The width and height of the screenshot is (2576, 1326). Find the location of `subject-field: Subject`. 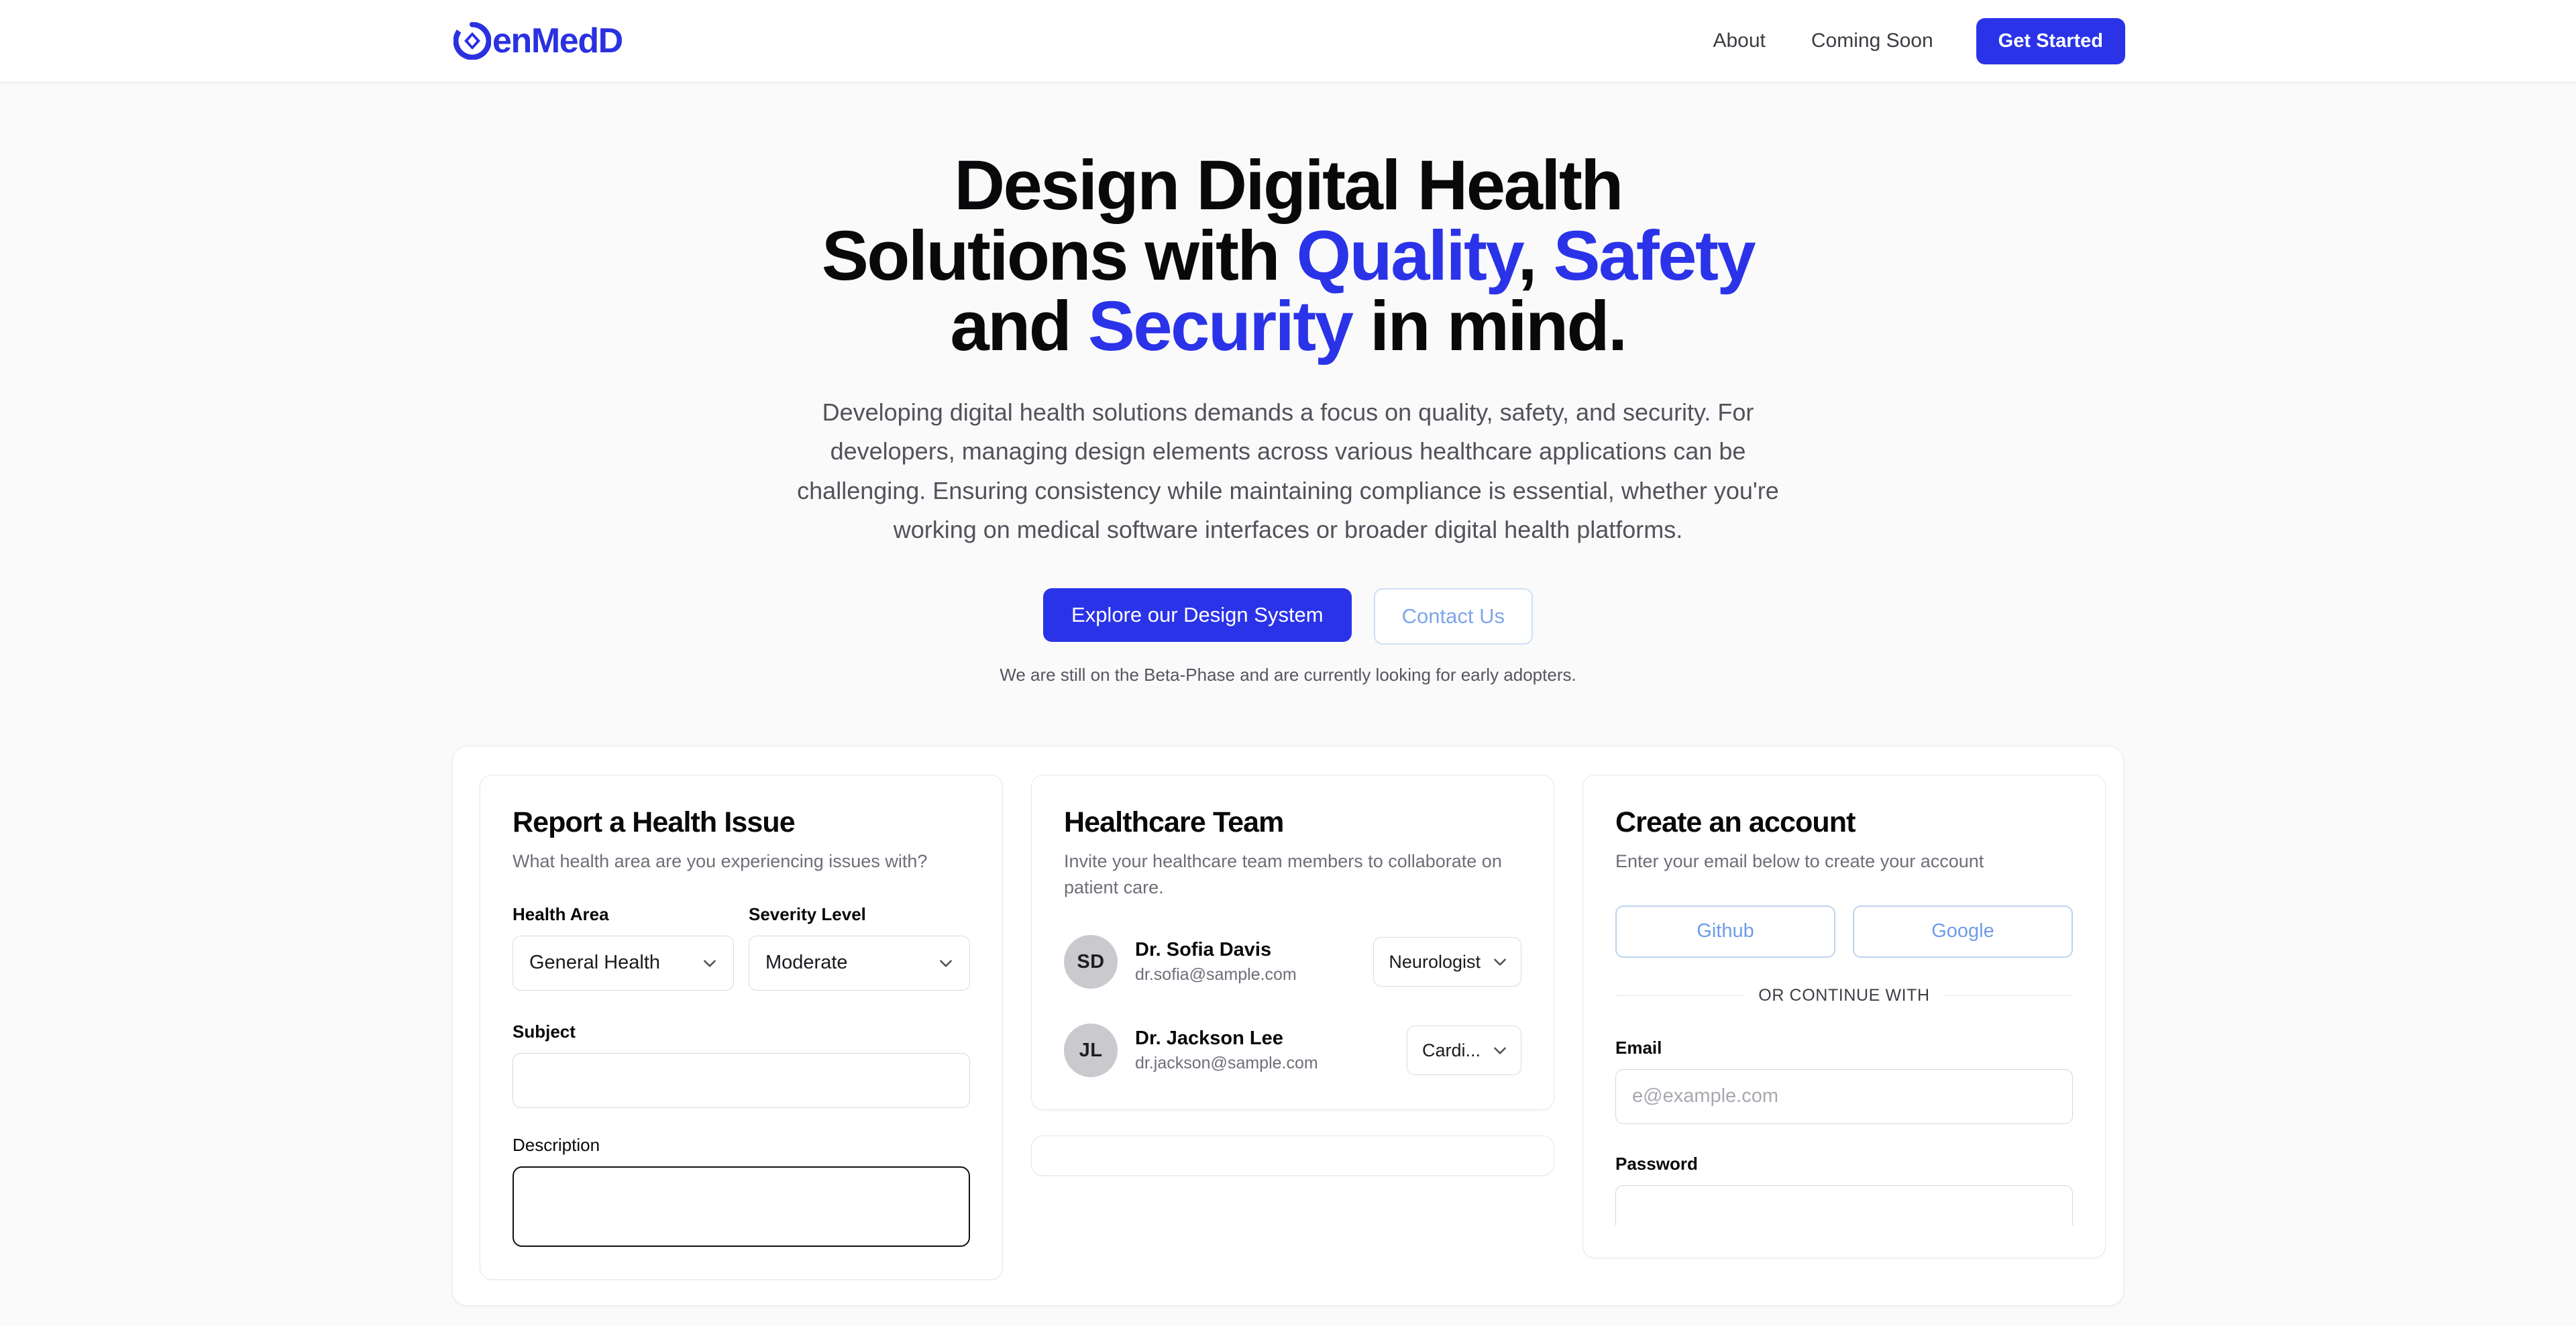

subject-field: Subject is located at coordinates (741, 1064).